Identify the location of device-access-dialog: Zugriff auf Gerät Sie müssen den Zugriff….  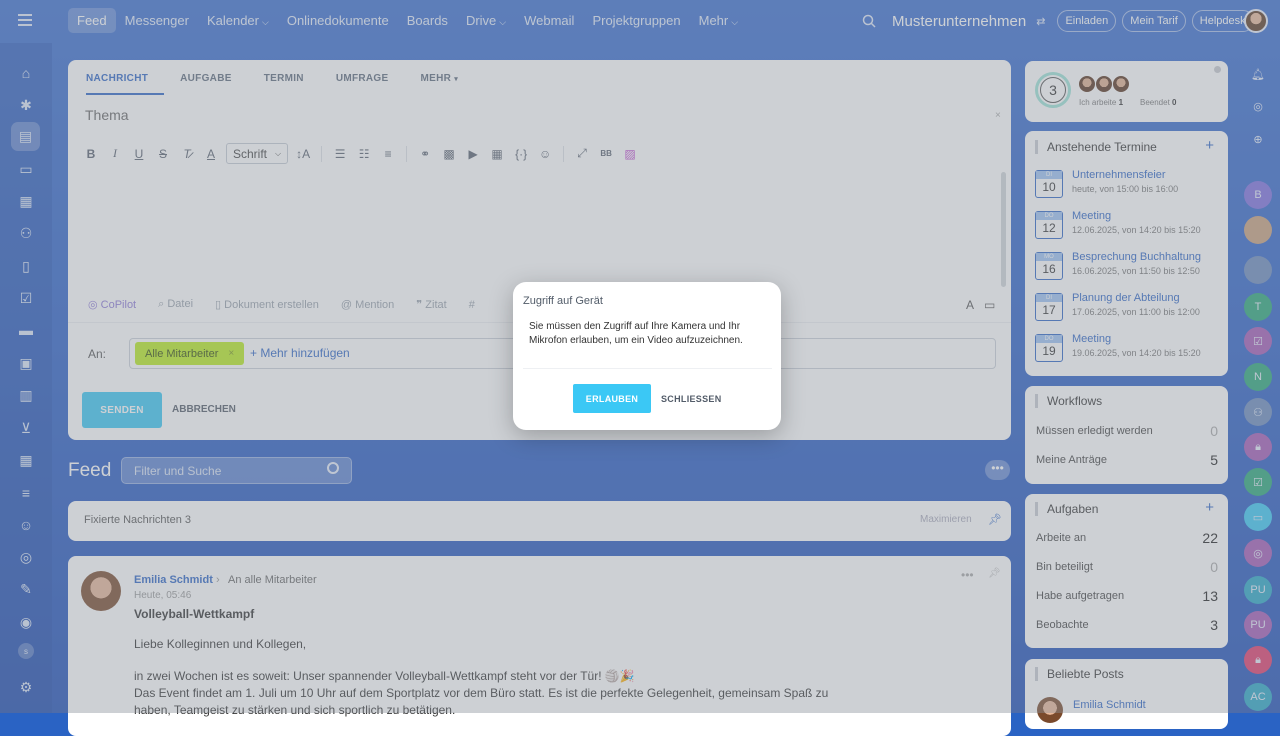
(647, 356).